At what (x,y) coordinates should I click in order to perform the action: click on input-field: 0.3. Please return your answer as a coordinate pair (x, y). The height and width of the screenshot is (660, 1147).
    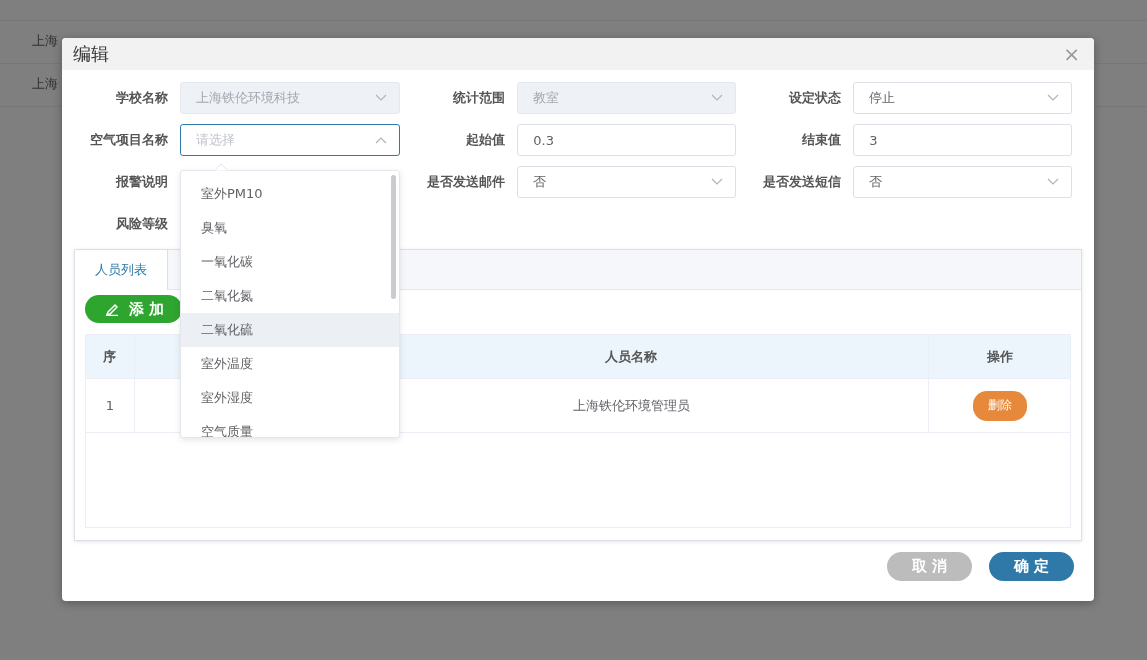
    Looking at the image, I should click on (626, 140).